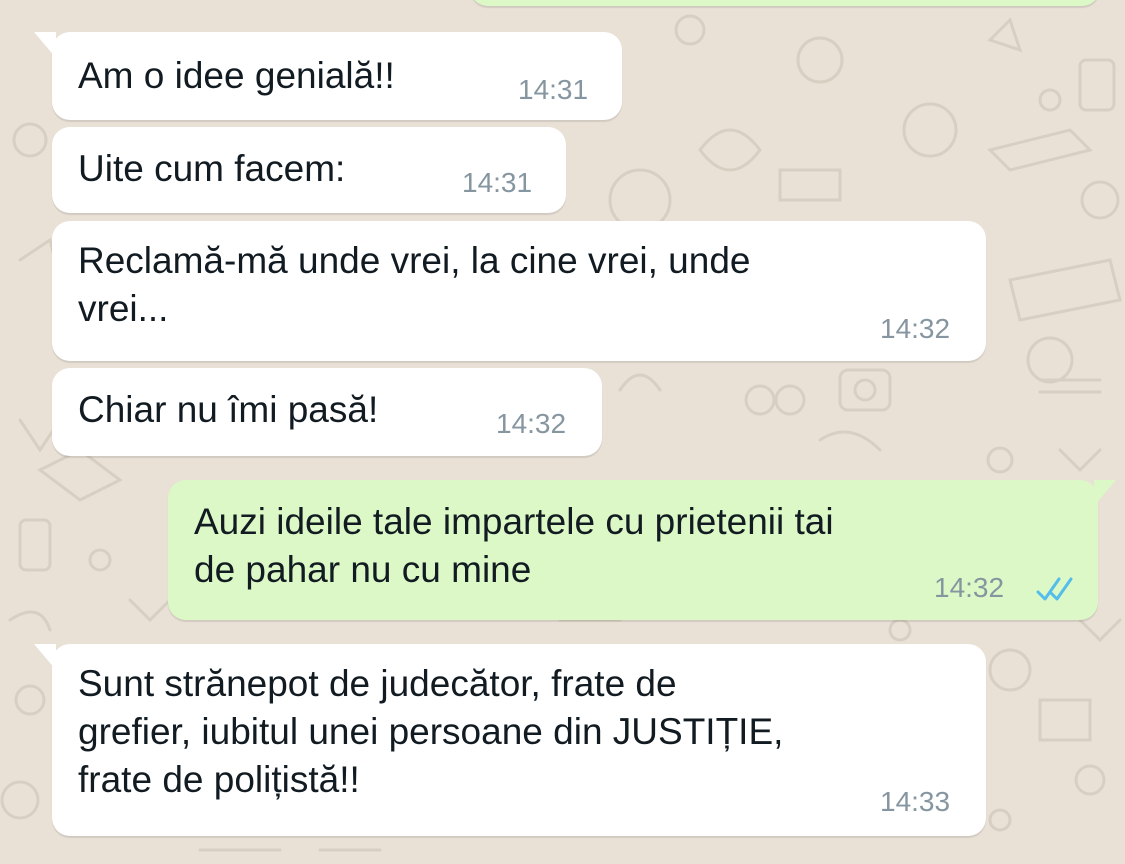 The height and width of the screenshot is (864, 1125). I want to click on message-text: Chiar nu îmi pasă!, so click(228, 409).